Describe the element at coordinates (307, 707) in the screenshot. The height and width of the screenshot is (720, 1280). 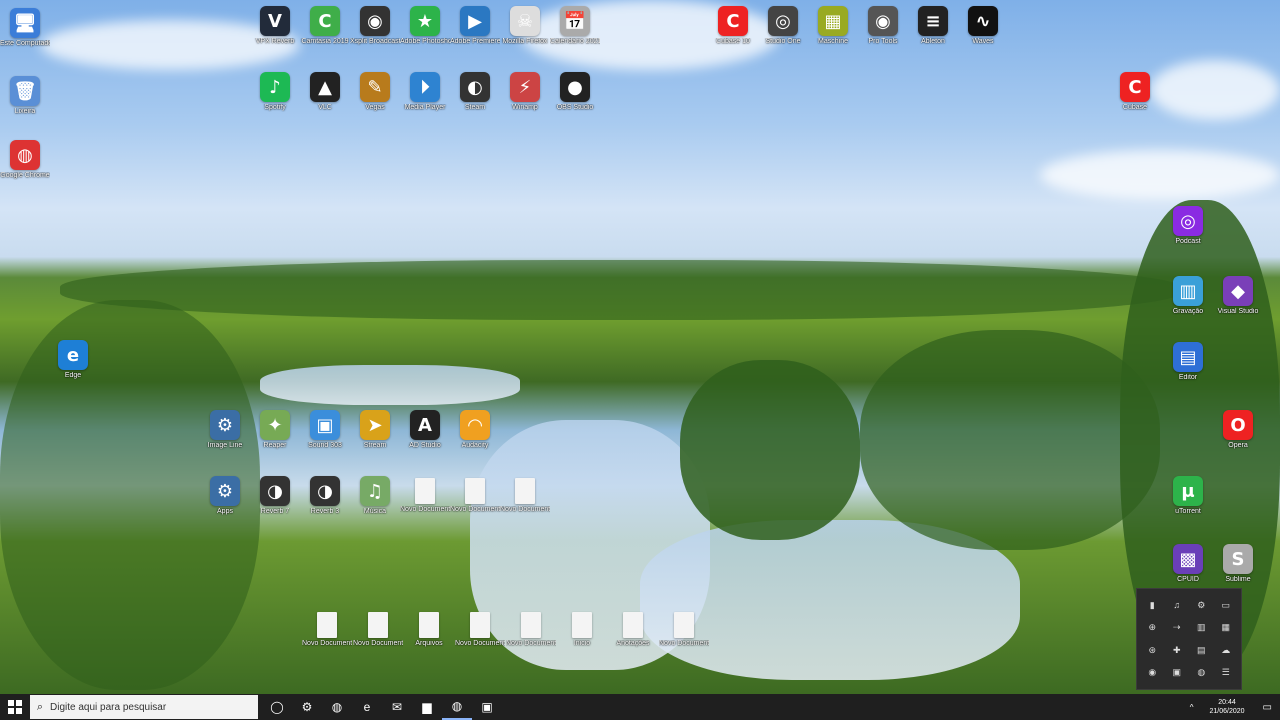
I see `settings-icon: ⚙` at that location.